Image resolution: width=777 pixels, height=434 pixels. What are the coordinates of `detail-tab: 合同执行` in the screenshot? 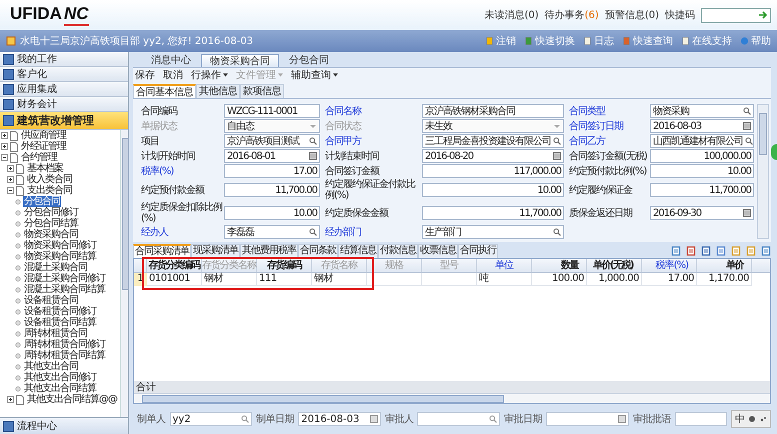 It's located at (478, 251).